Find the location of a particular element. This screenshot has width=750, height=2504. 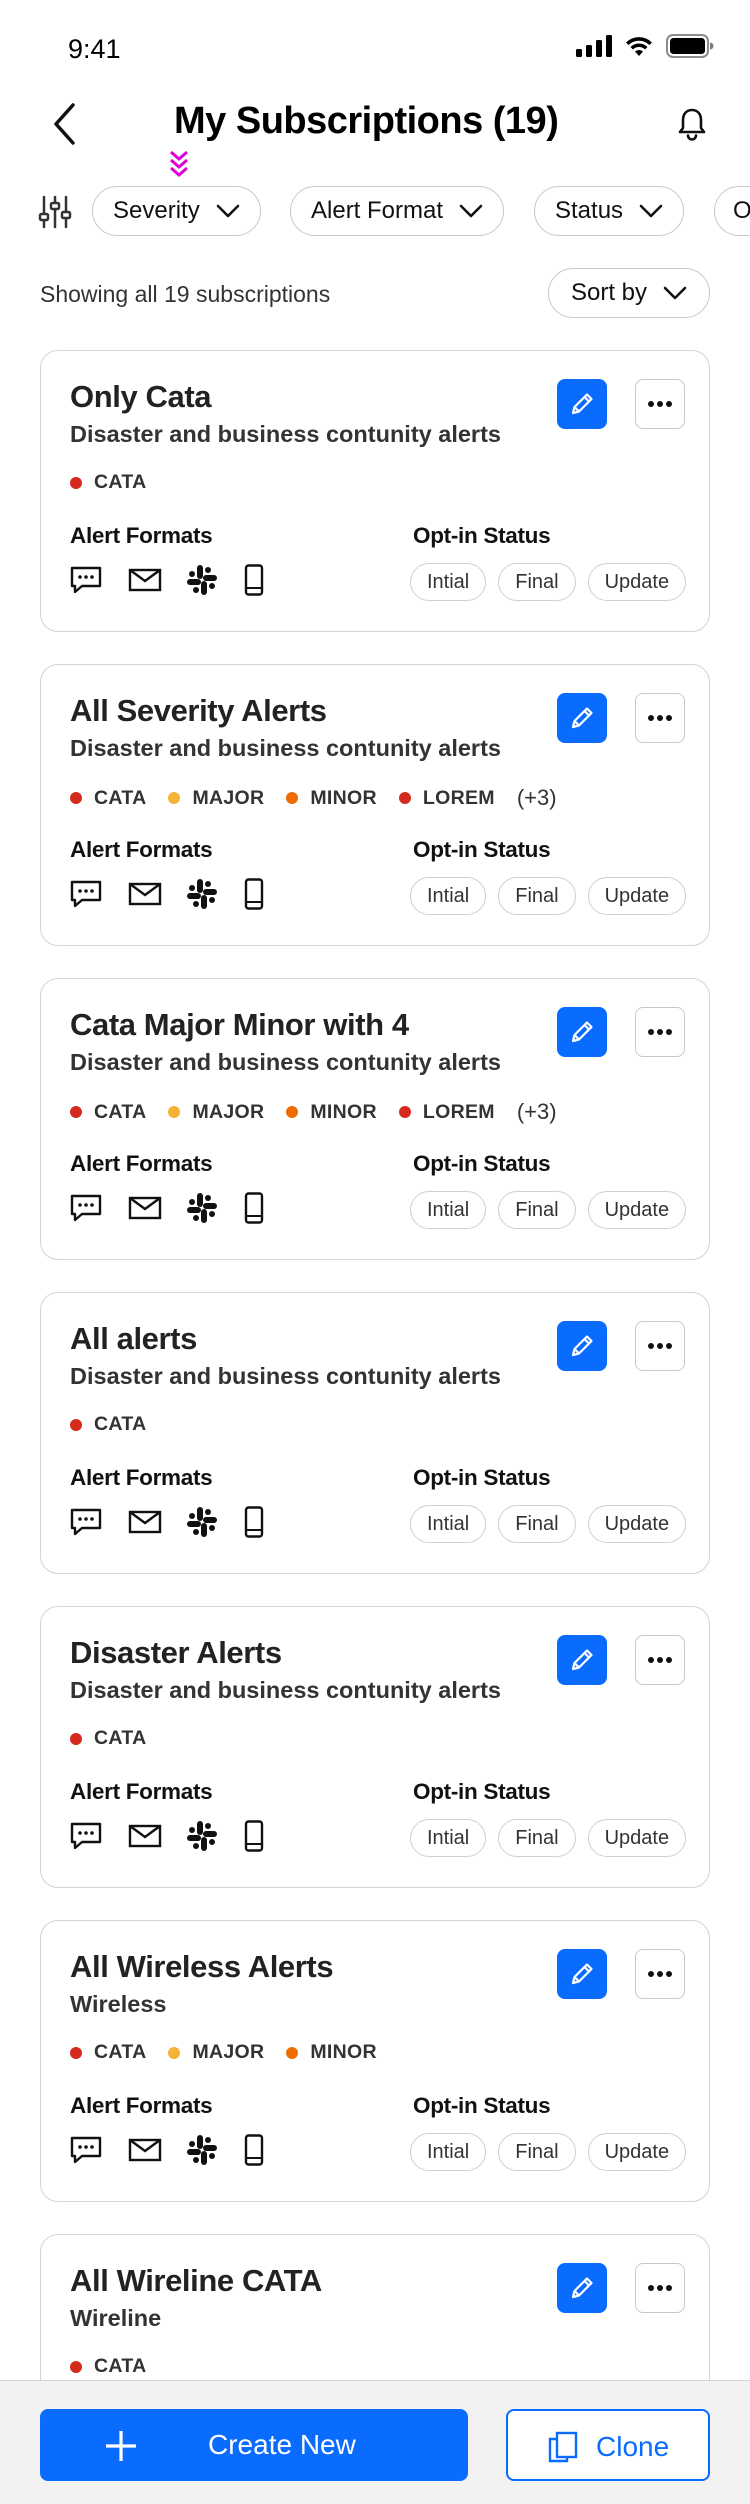

bottom-action-bar: Create New Clone is located at coordinates (375, 2442).